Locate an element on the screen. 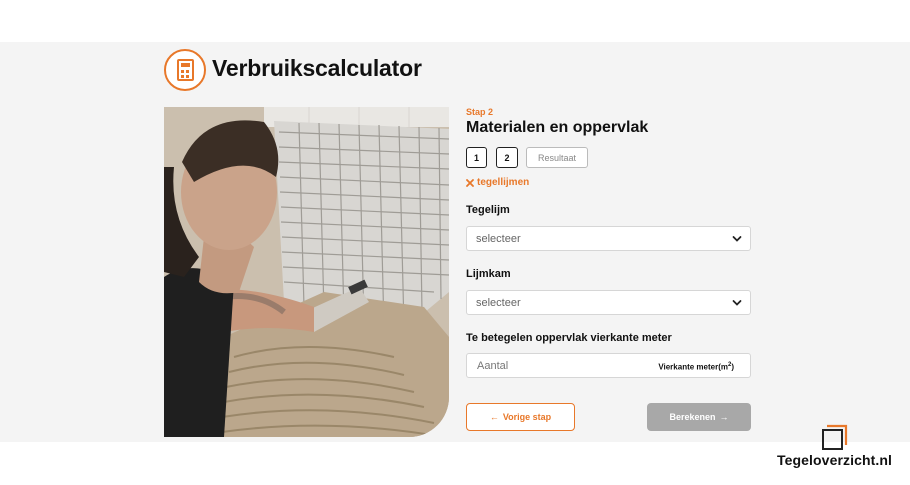 This screenshot has width=910, height=485. remove-link-label: tegellijmen is located at coordinates (503, 182).